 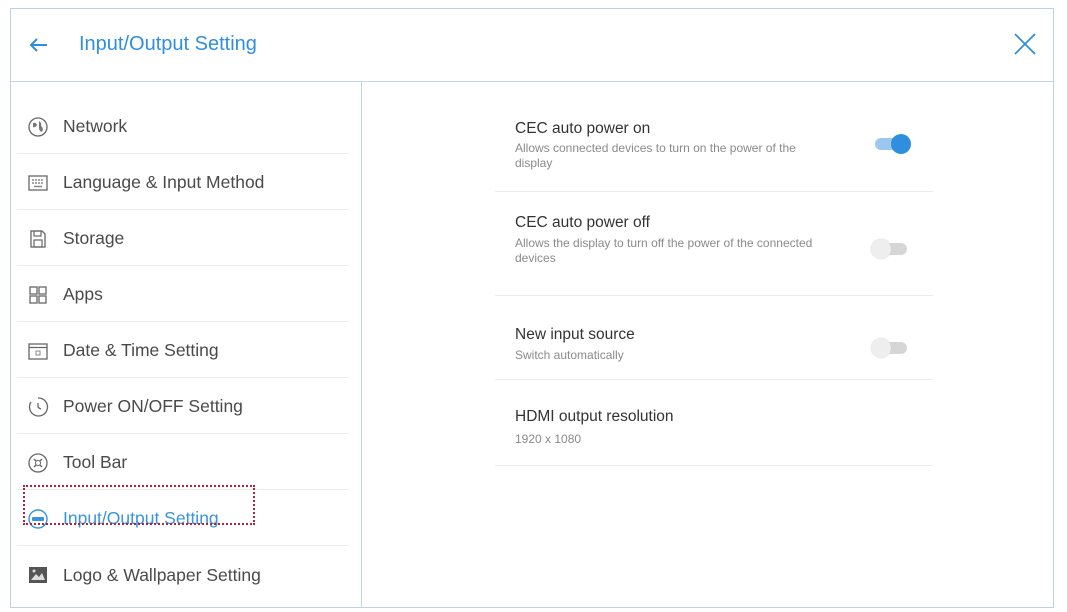 I want to click on input-output-icon, so click(x=38, y=518).